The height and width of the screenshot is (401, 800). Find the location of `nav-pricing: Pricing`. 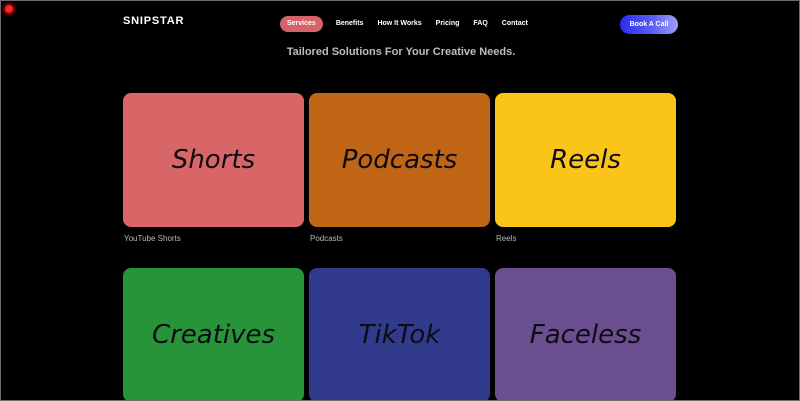

nav-pricing: Pricing is located at coordinates (448, 24).